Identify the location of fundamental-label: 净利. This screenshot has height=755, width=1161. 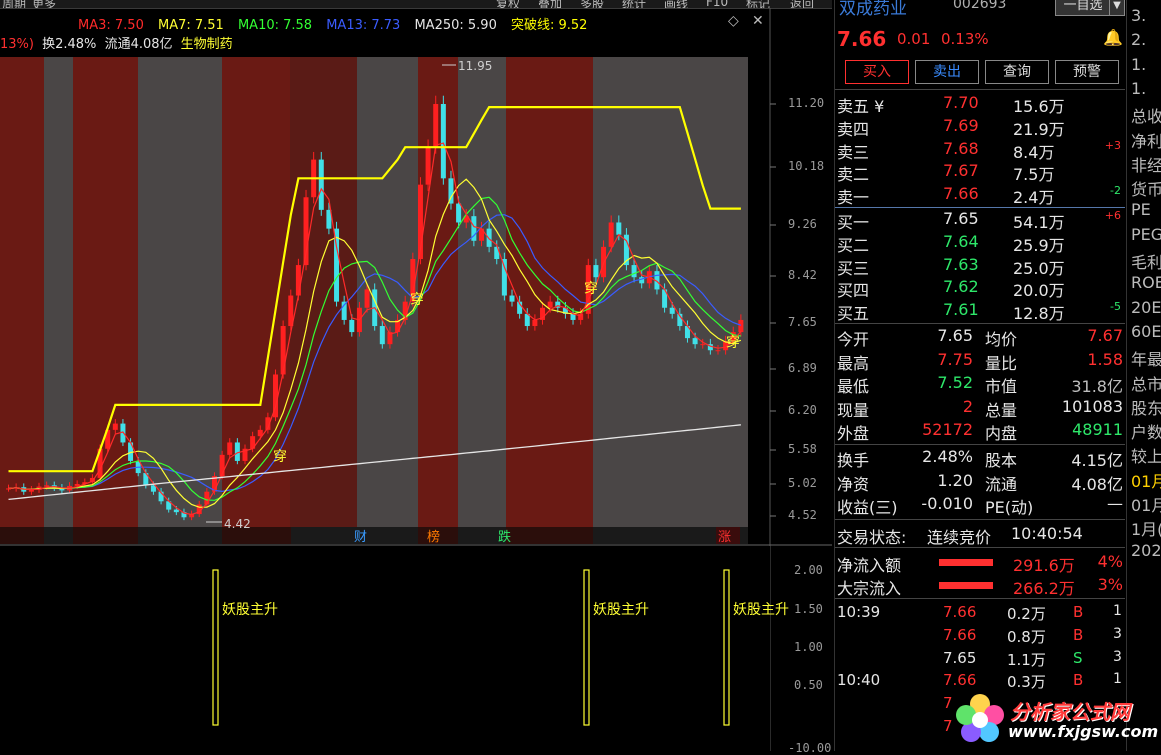
(1146, 141).